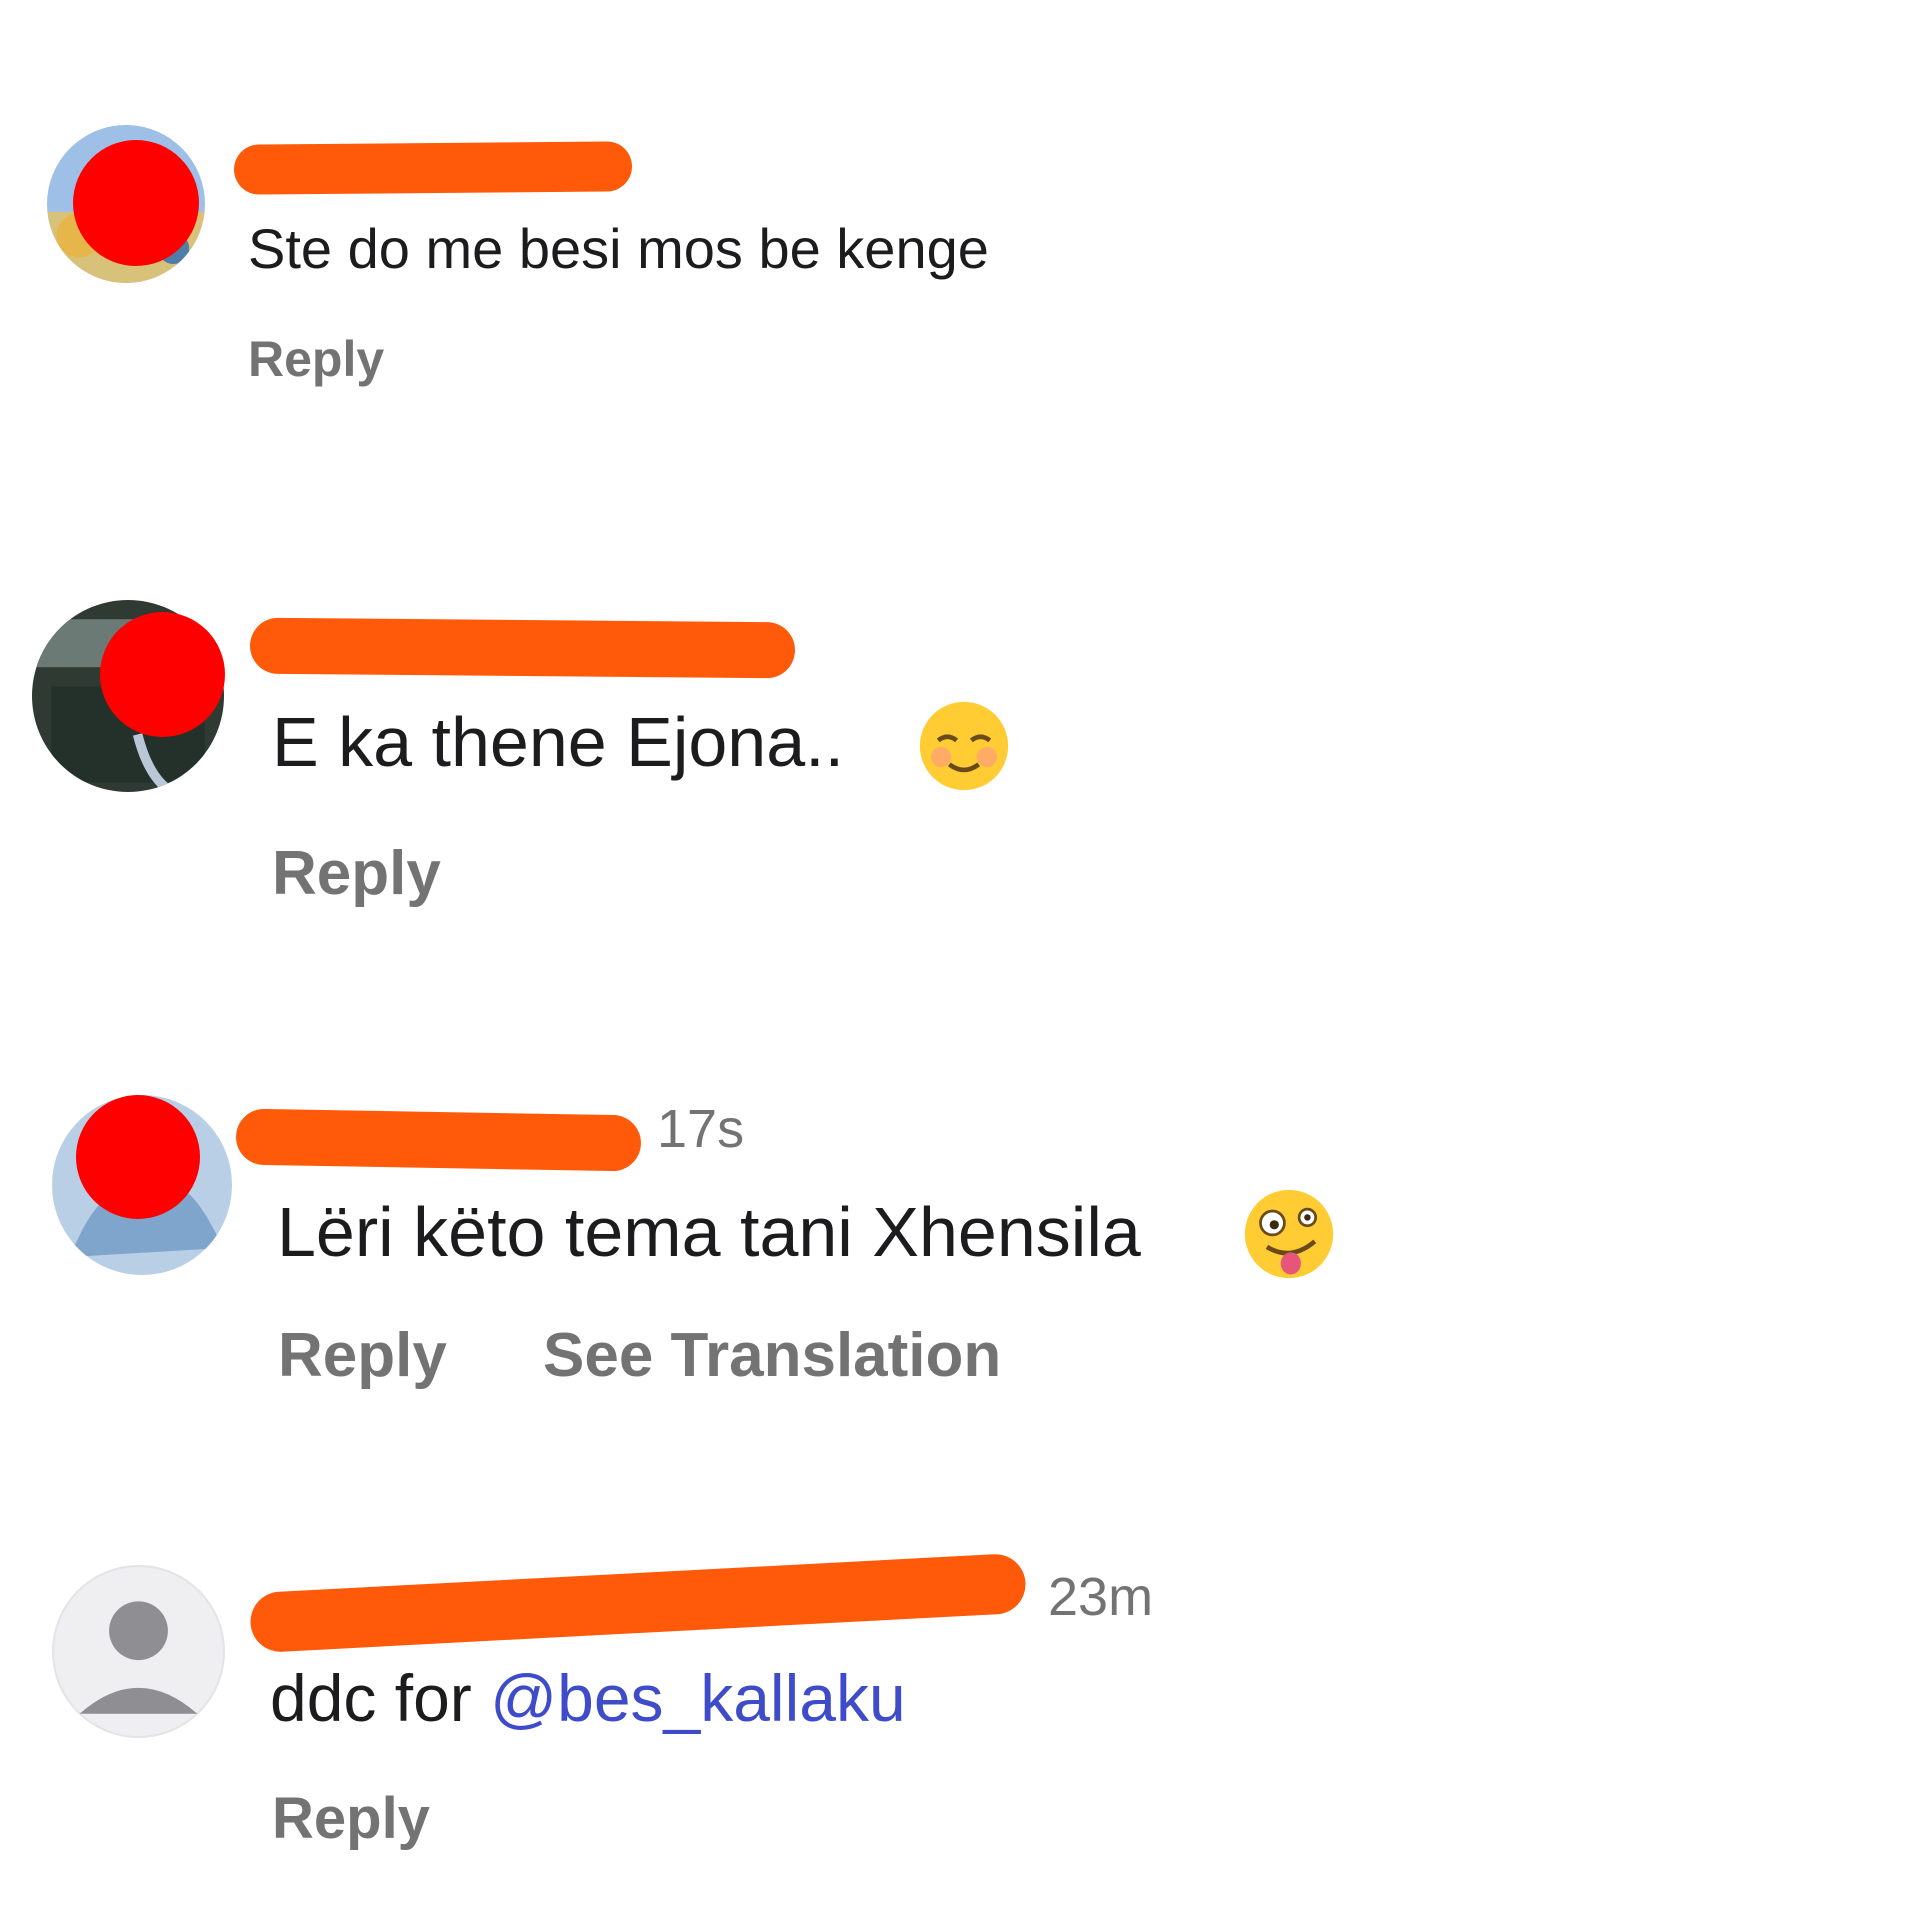  Describe the element at coordinates (1101, 1597) in the screenshot. I see `comment-timestamp: 23m` at that location.